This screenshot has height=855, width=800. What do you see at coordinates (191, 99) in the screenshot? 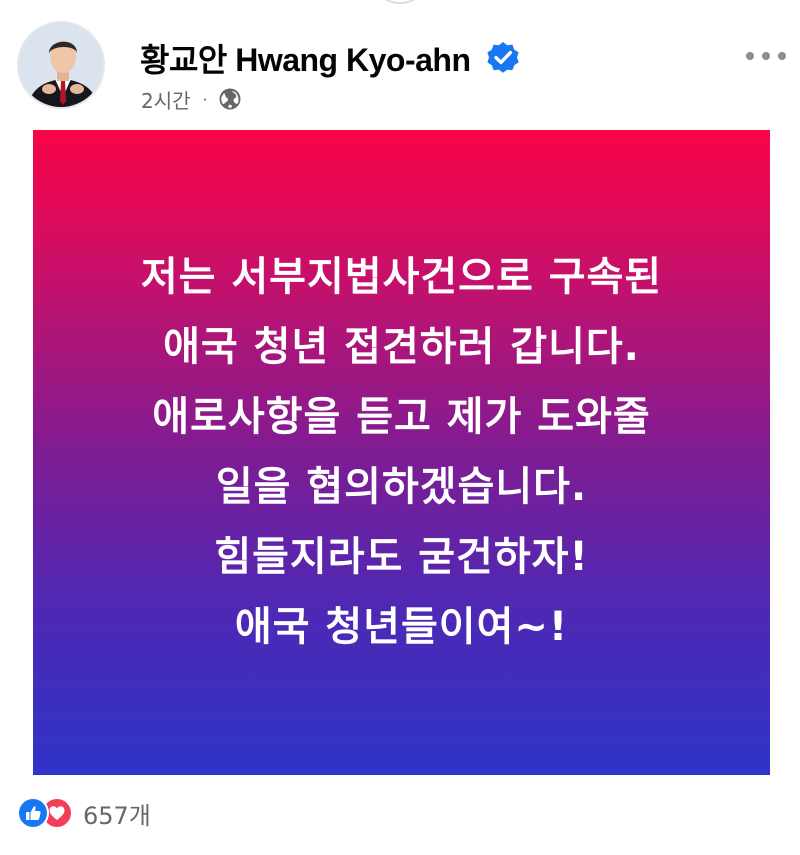
I see `post-meta: 2시간 ·` at bounding box center [191, 99].